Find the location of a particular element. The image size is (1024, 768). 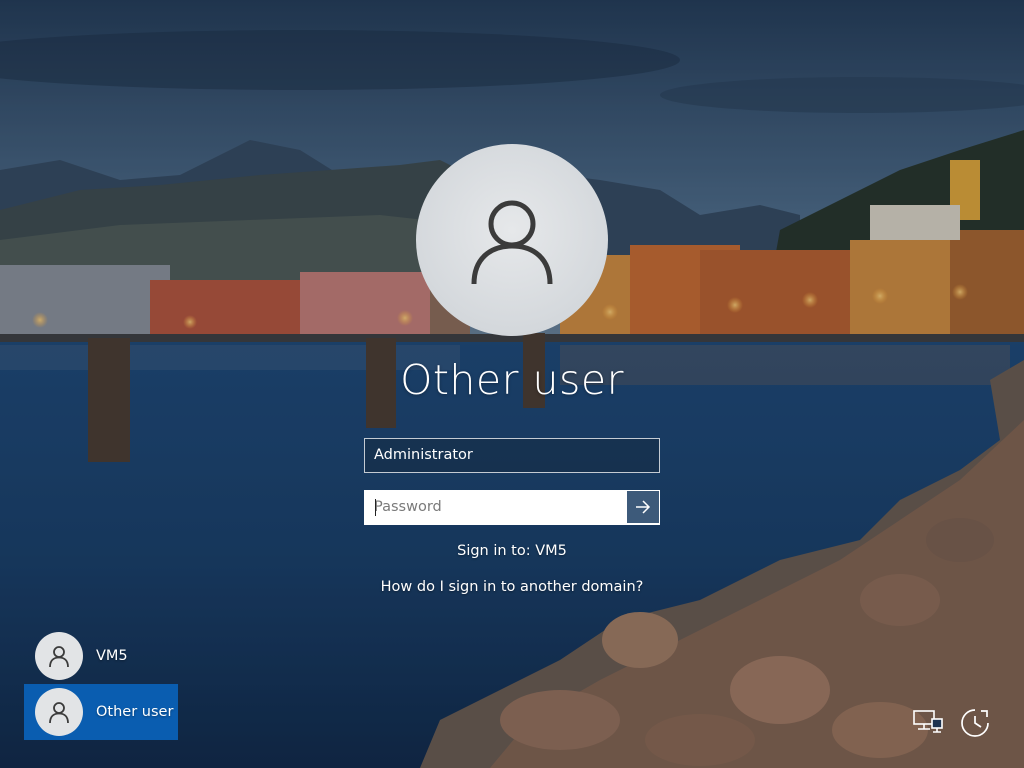

arrow-right-icon is located at coordinates (643, 507).